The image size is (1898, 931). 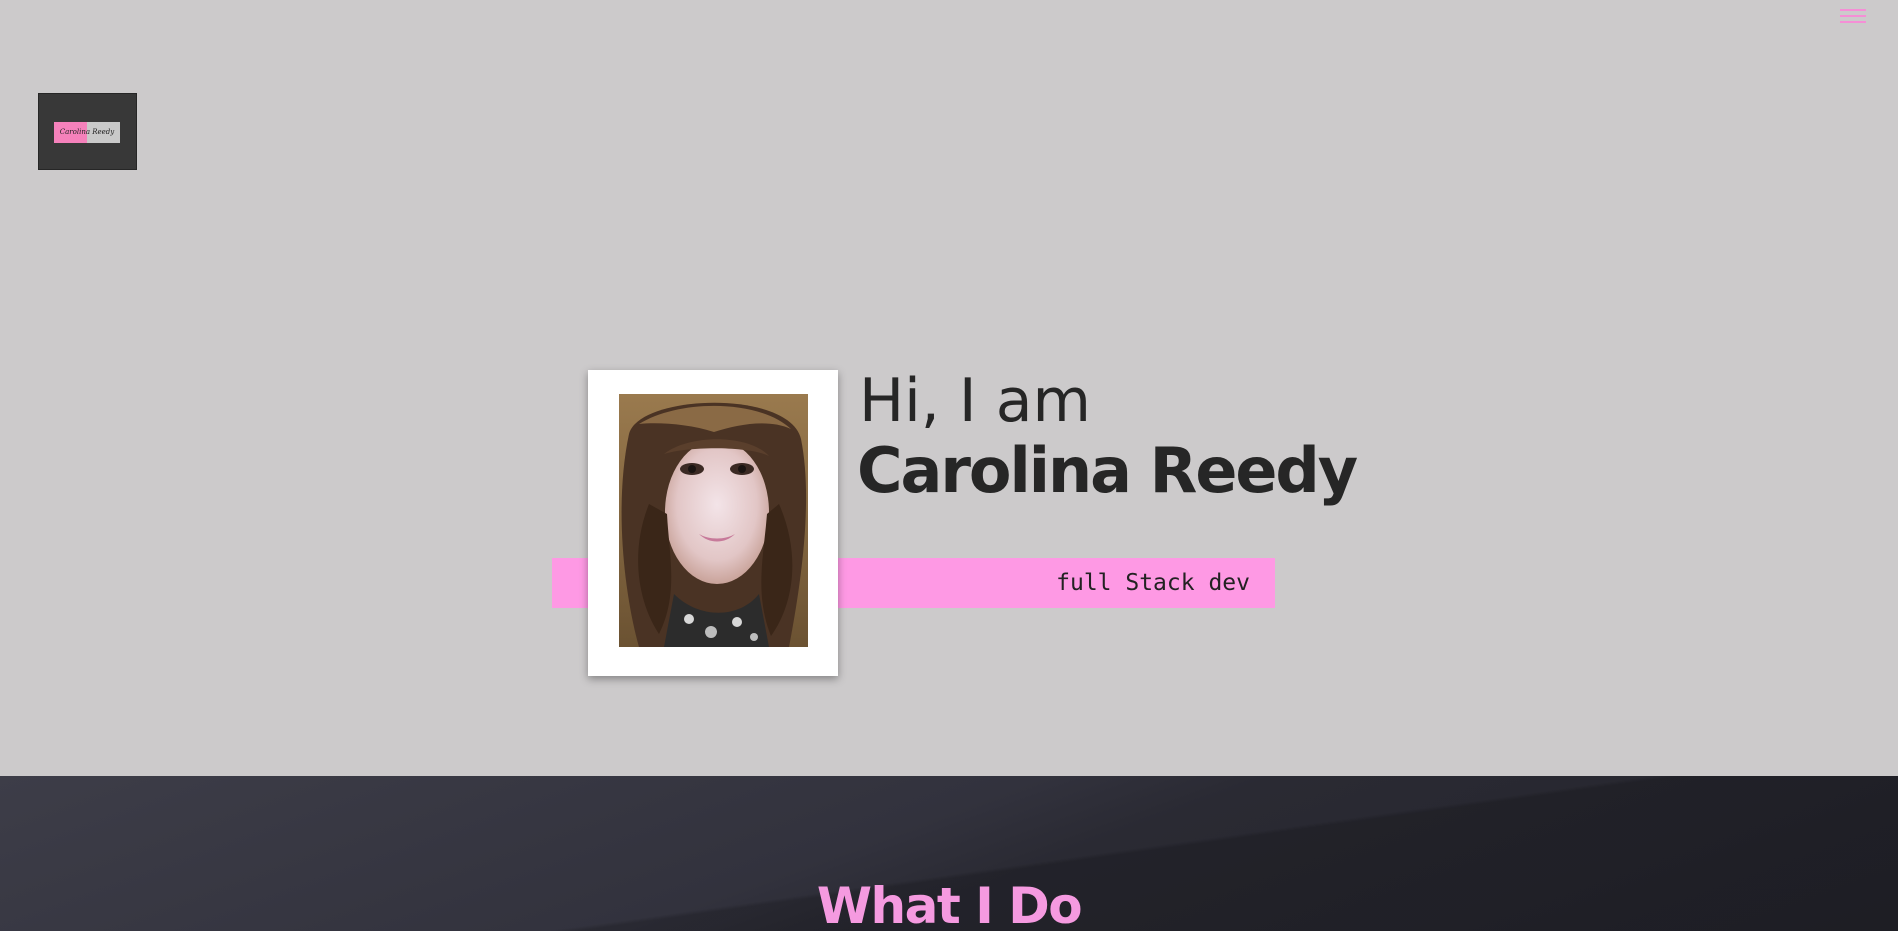 I want to click on profile-photo-frame, so click(x=713, y=523).